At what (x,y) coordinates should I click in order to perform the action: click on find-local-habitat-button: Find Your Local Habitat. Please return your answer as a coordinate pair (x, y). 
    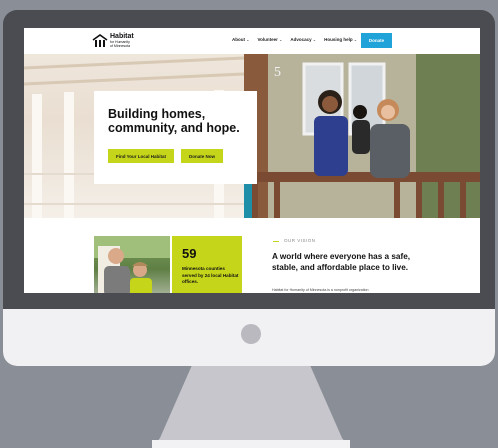
    Looking at the image, I should click on (141, 156).